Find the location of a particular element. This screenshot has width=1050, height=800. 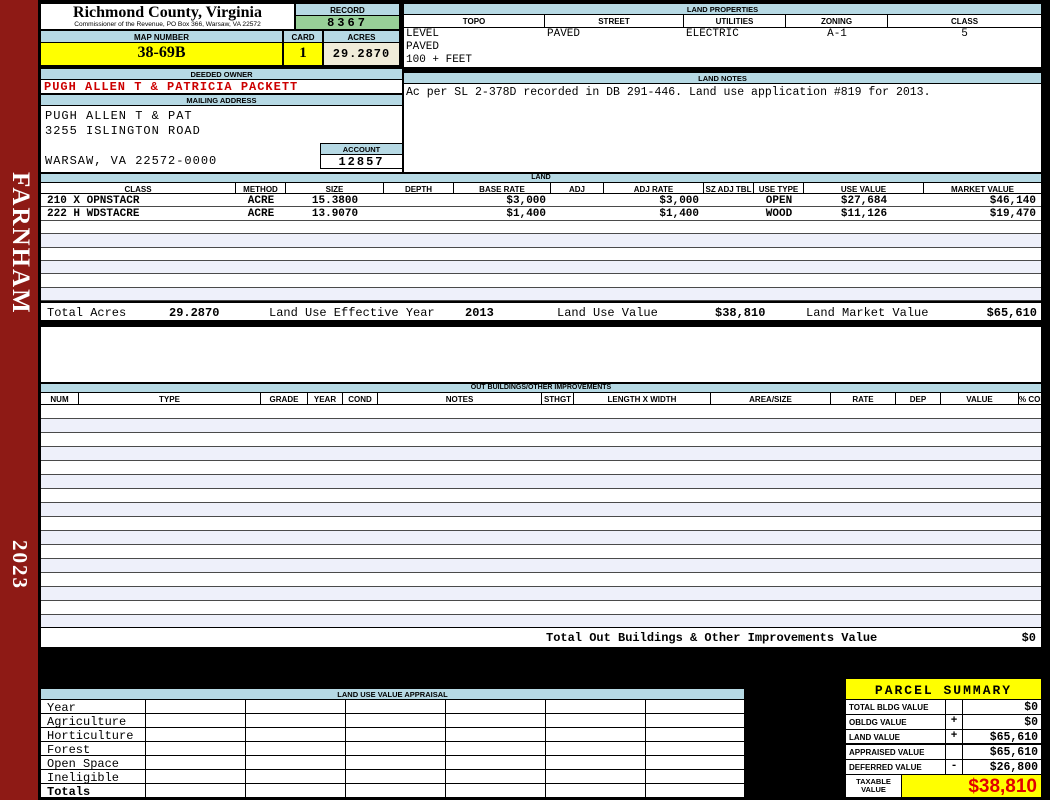

column-header: NOTES is located at coordinates (460, 398).